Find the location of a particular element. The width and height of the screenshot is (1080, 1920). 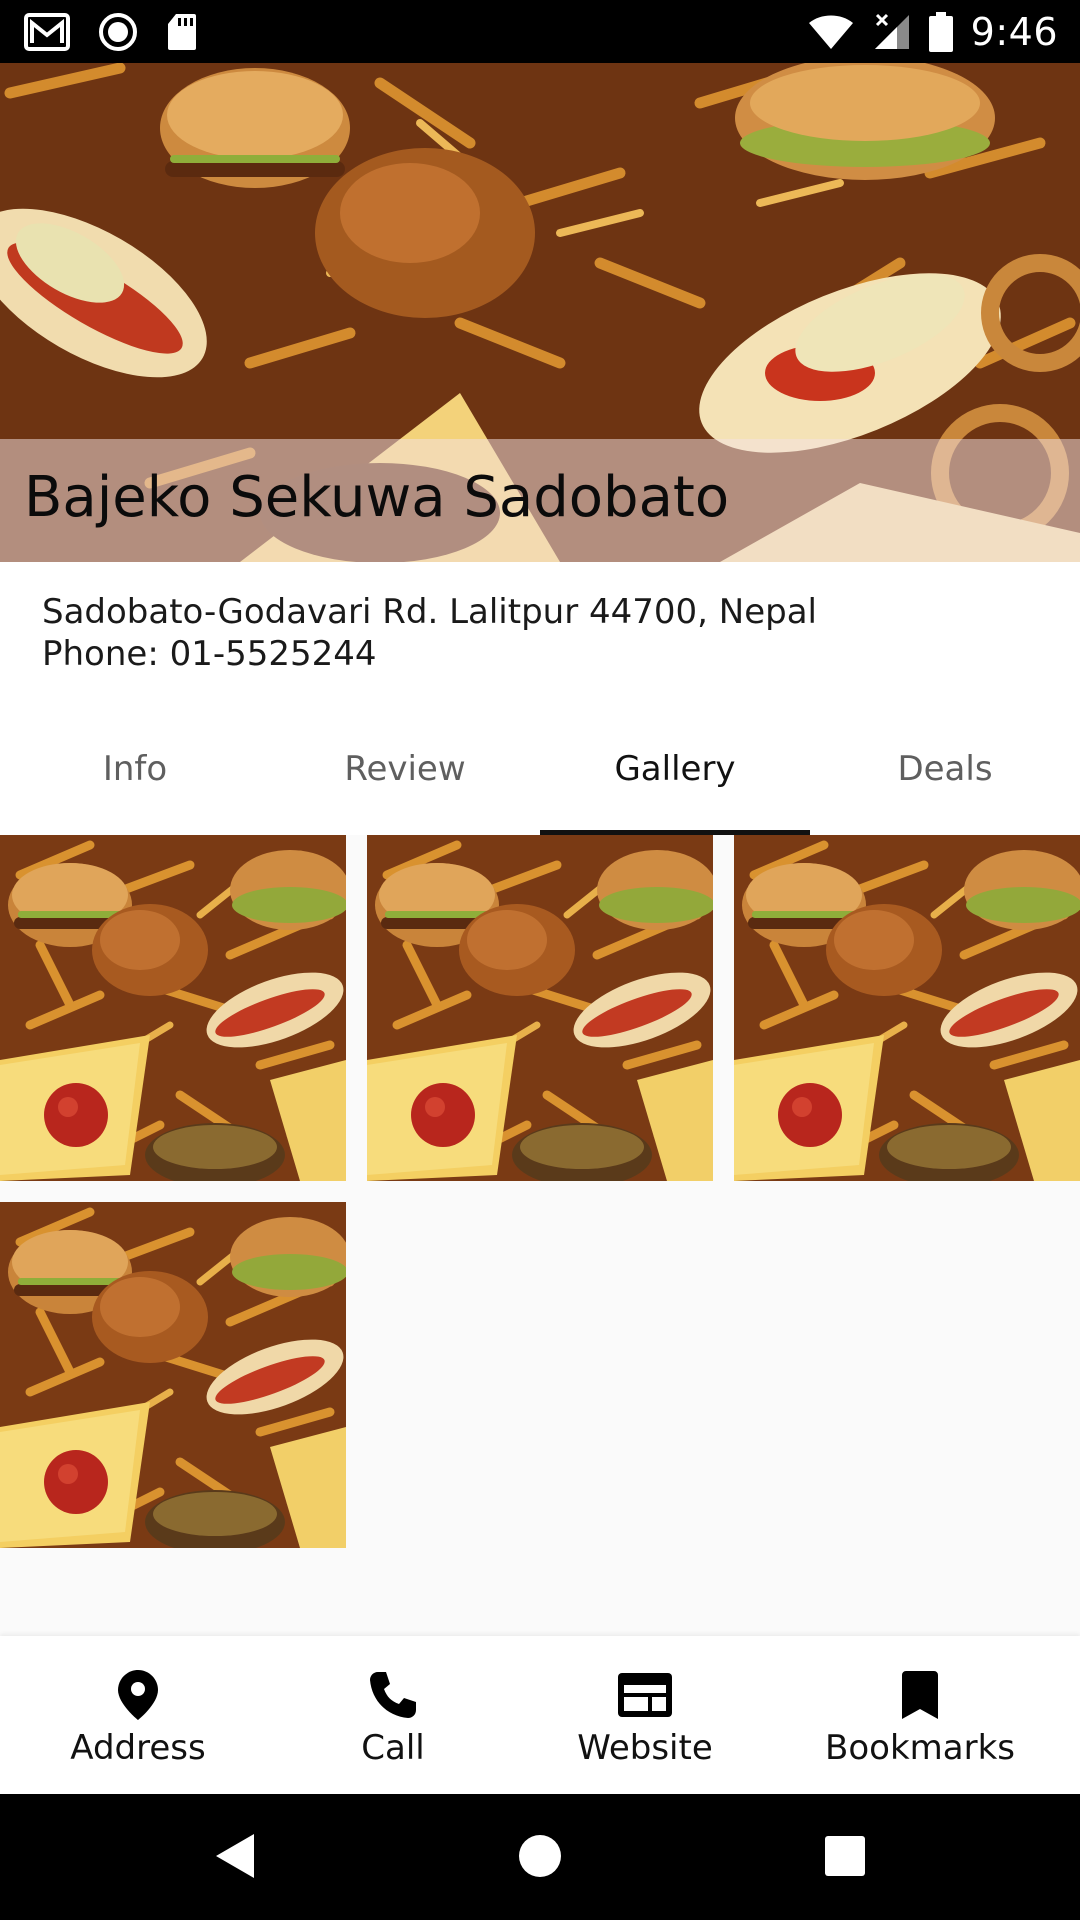

tab-review: Review is located at coordinates (405, 768).